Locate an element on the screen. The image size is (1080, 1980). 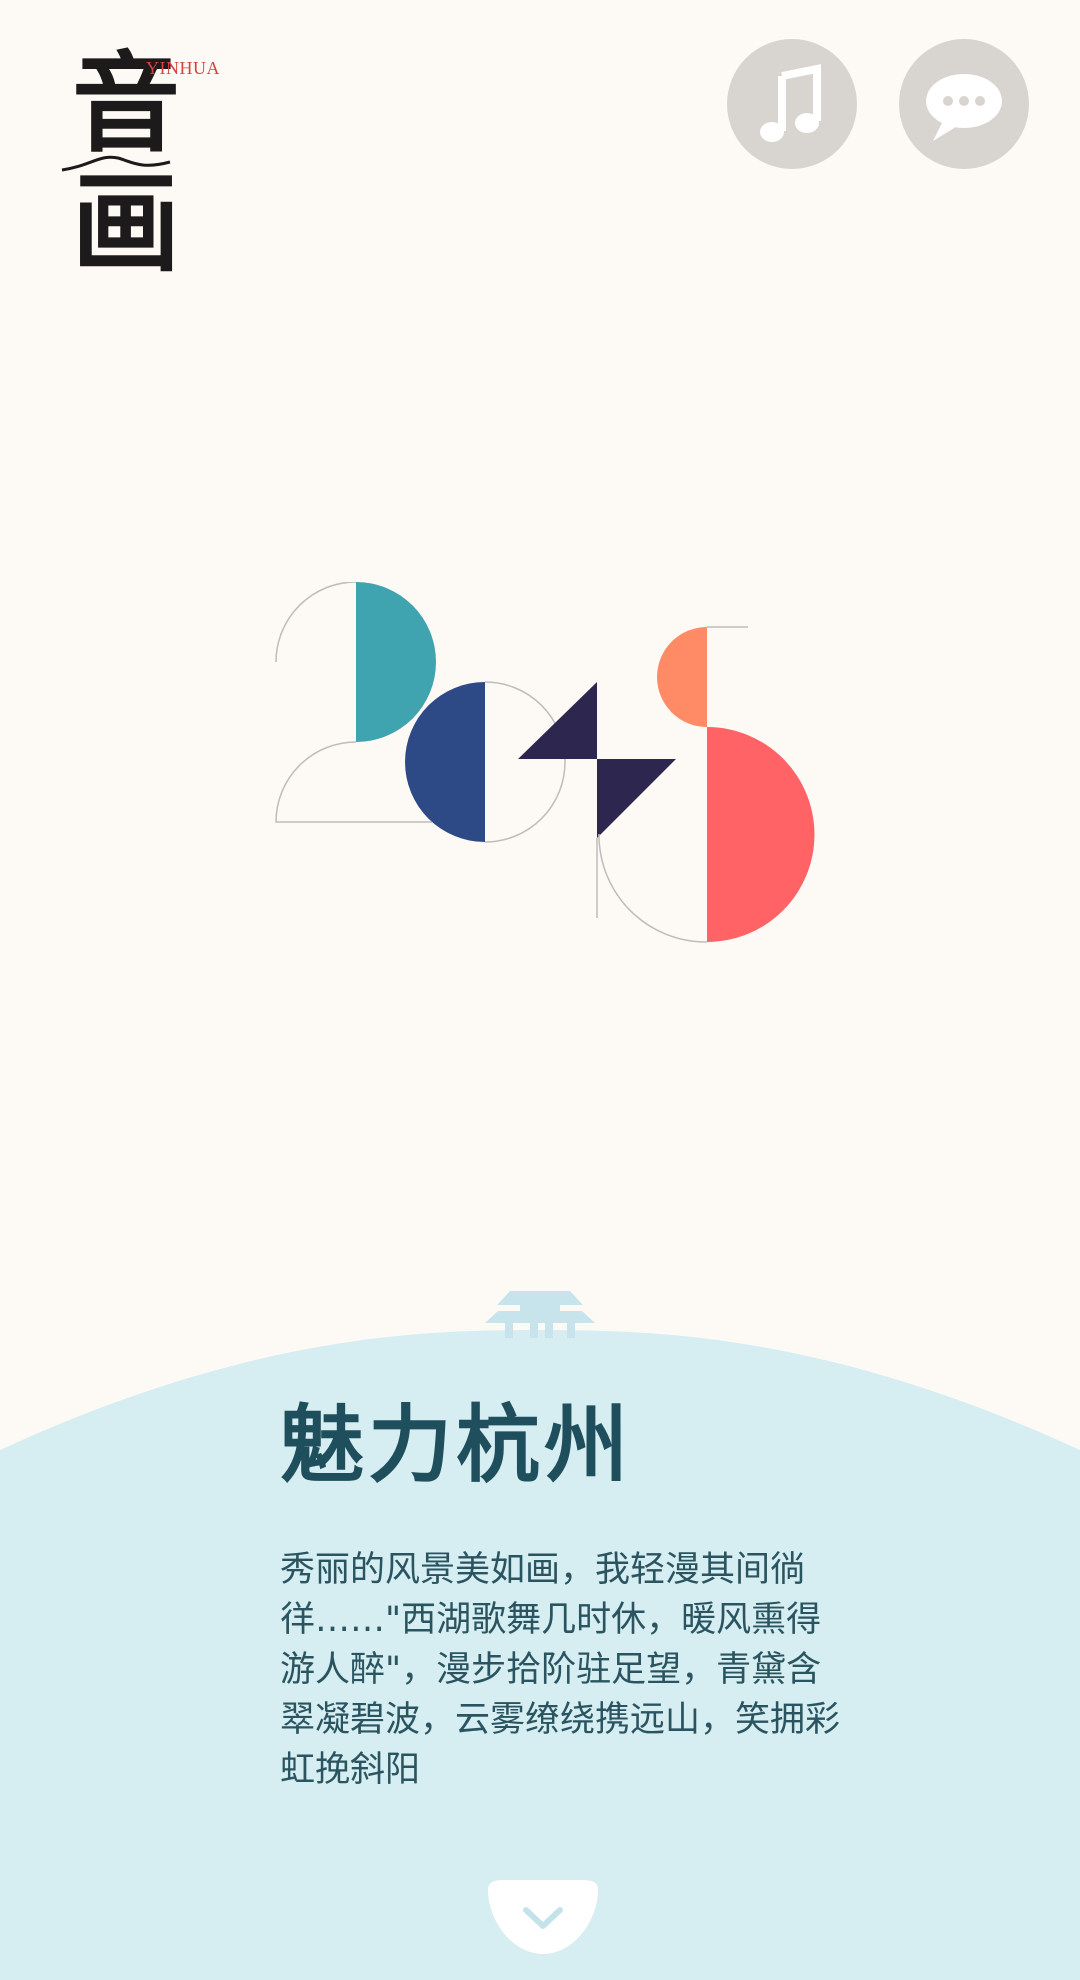
logo-wave-icon is located at coordinates (116, 163).